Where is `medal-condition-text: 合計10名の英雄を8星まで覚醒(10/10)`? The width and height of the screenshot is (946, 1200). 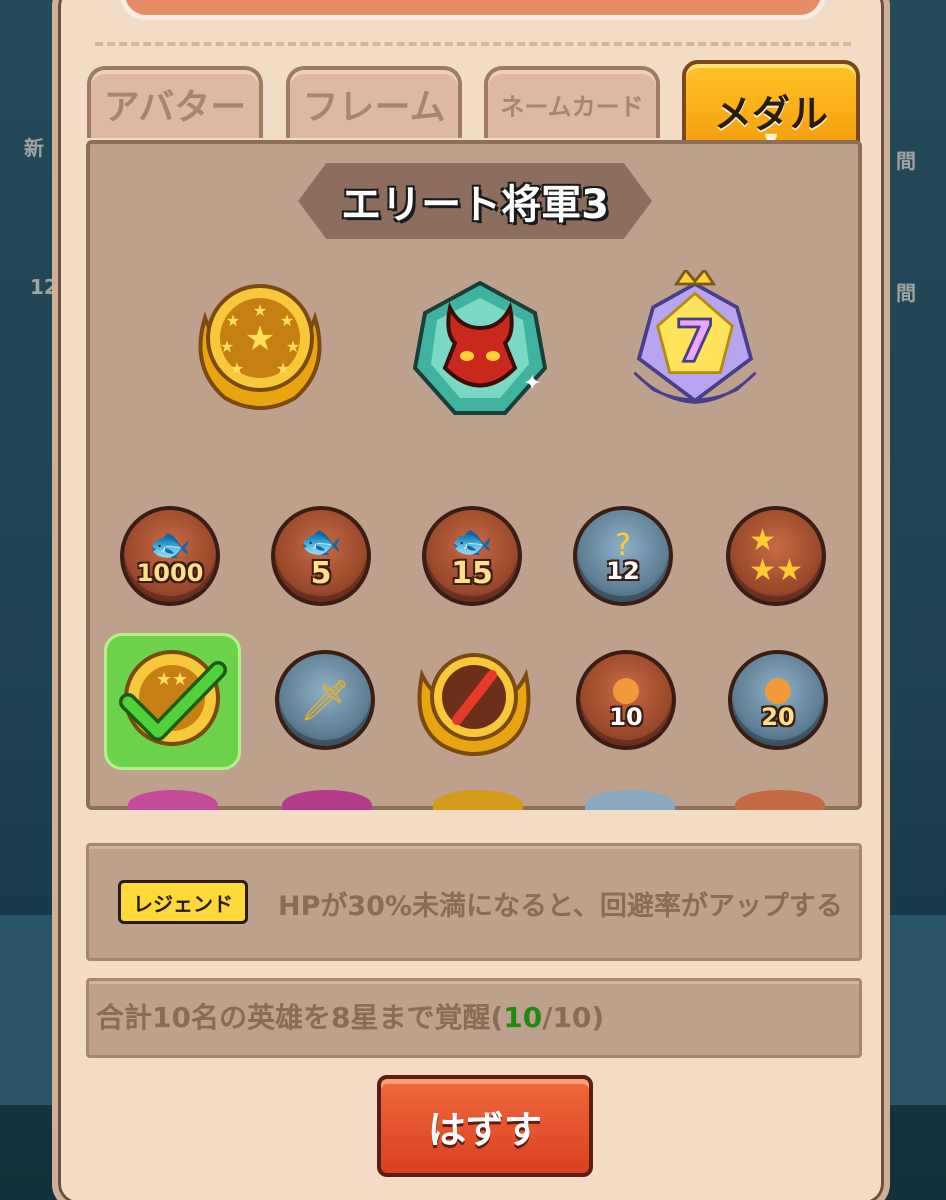
medal-condition-text: 合計10名の英雄を8星まで覚醒(10/10) is located at coordinates (350, 1016).